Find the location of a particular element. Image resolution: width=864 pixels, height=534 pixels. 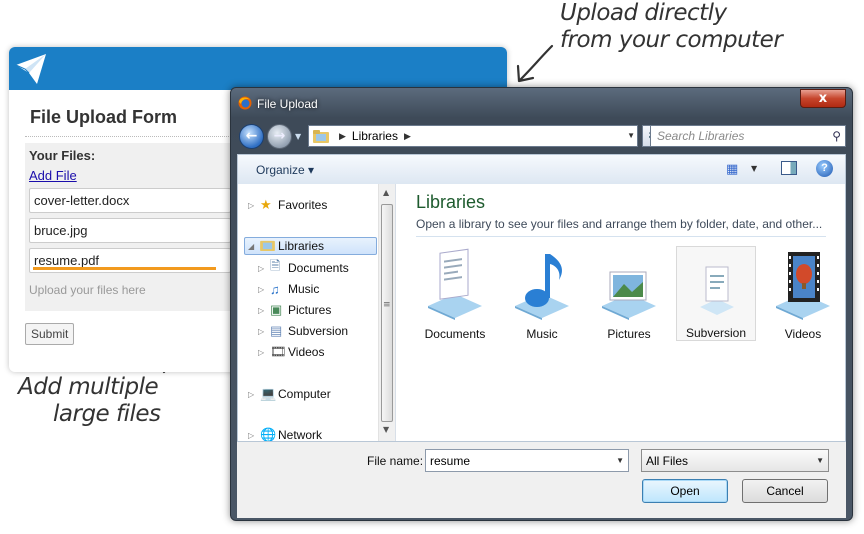

nav-item-music: ▷ ♫ Music is located at coordinates (288, 289).